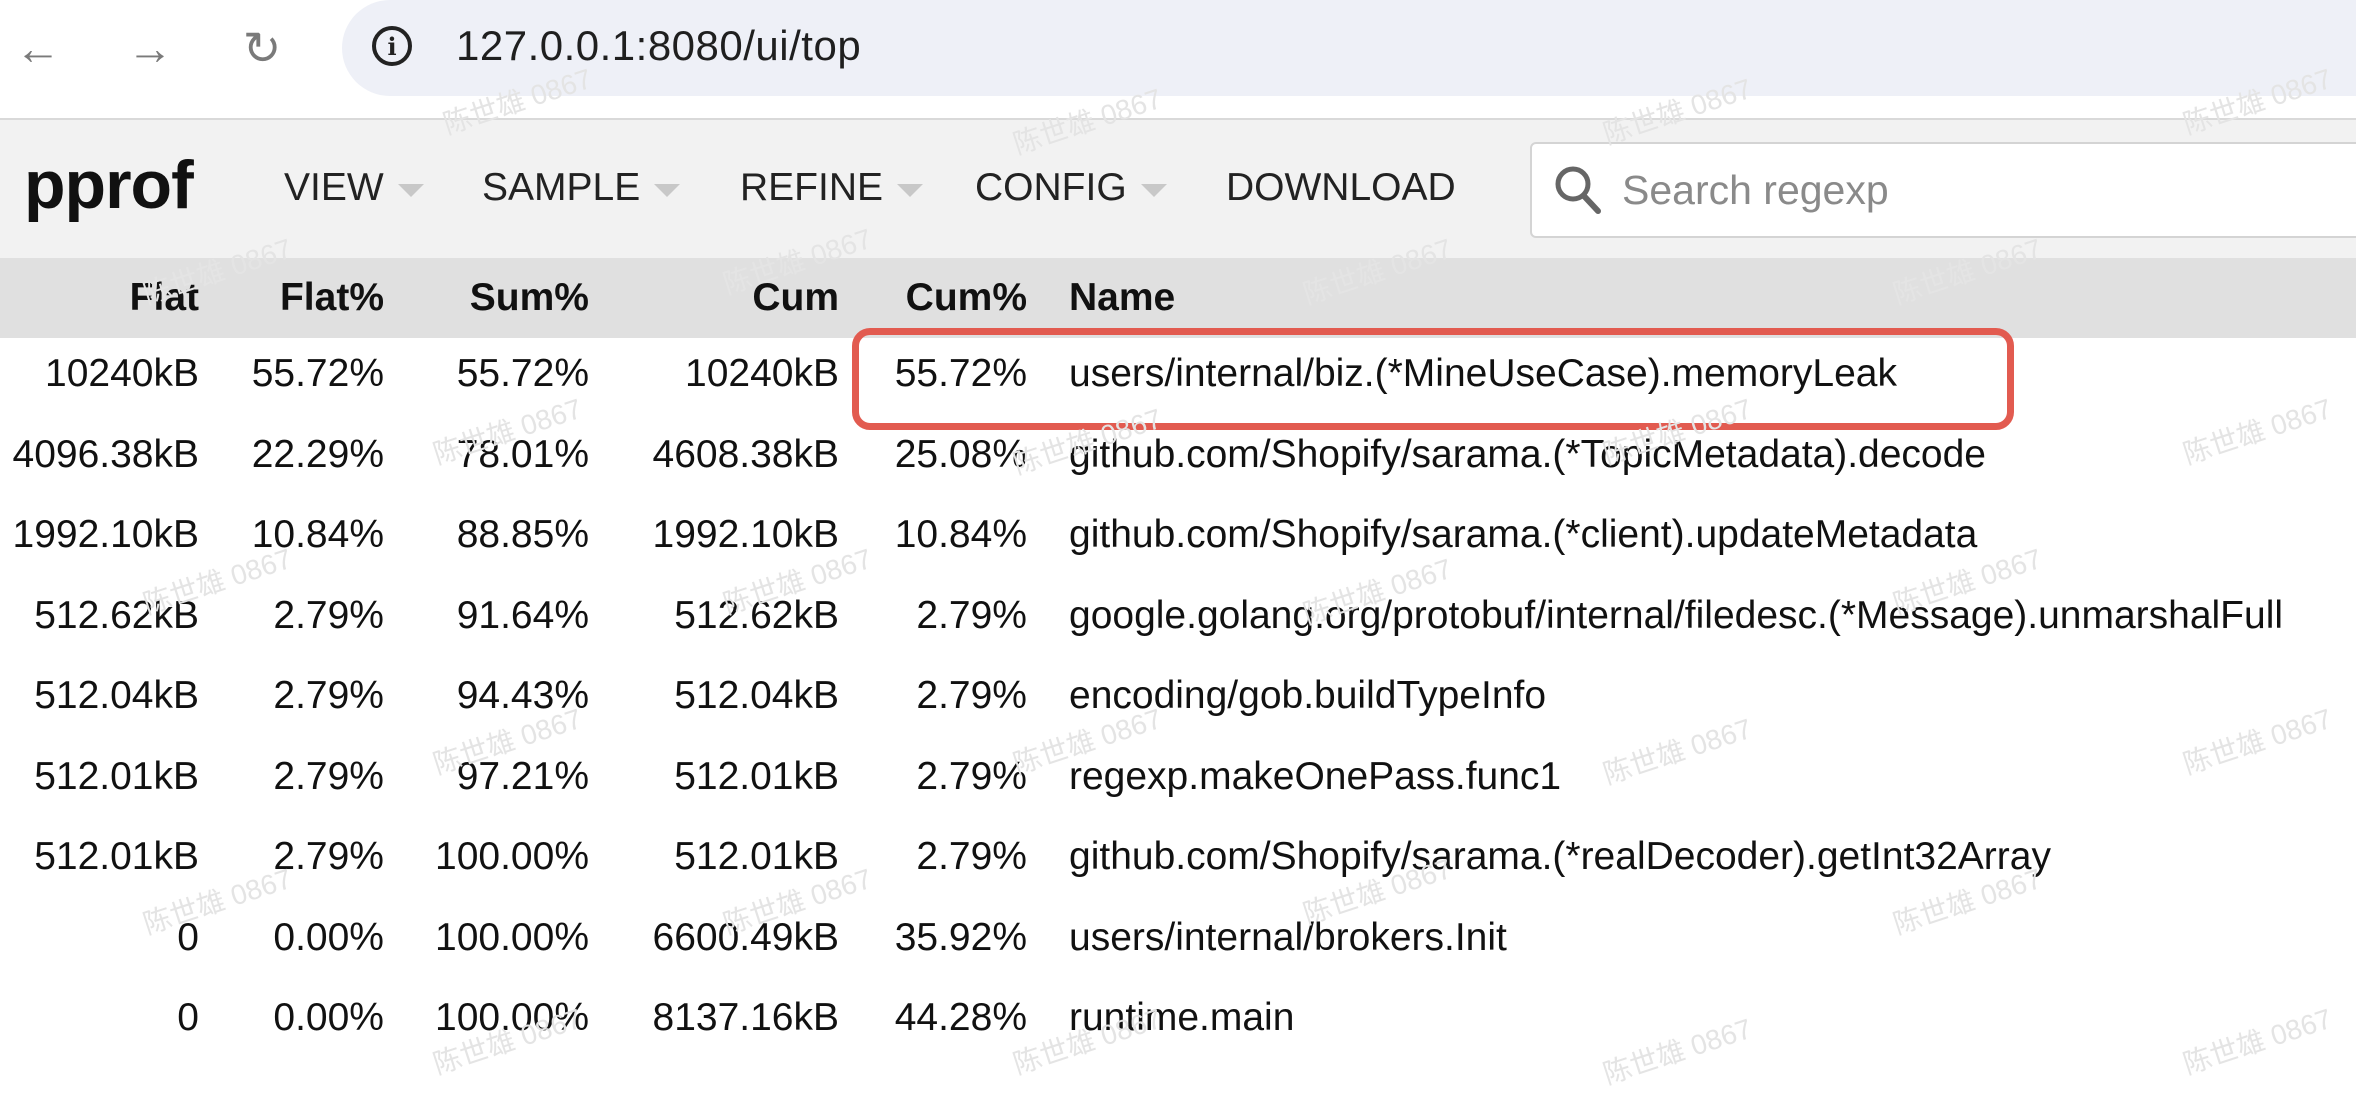 Image resolution: width=2356 pixels, height=1093 pixels. What do you see at coordinates (1982, 190) in the screenshot?
I see `search-input` at bounding box center [1982, 190].